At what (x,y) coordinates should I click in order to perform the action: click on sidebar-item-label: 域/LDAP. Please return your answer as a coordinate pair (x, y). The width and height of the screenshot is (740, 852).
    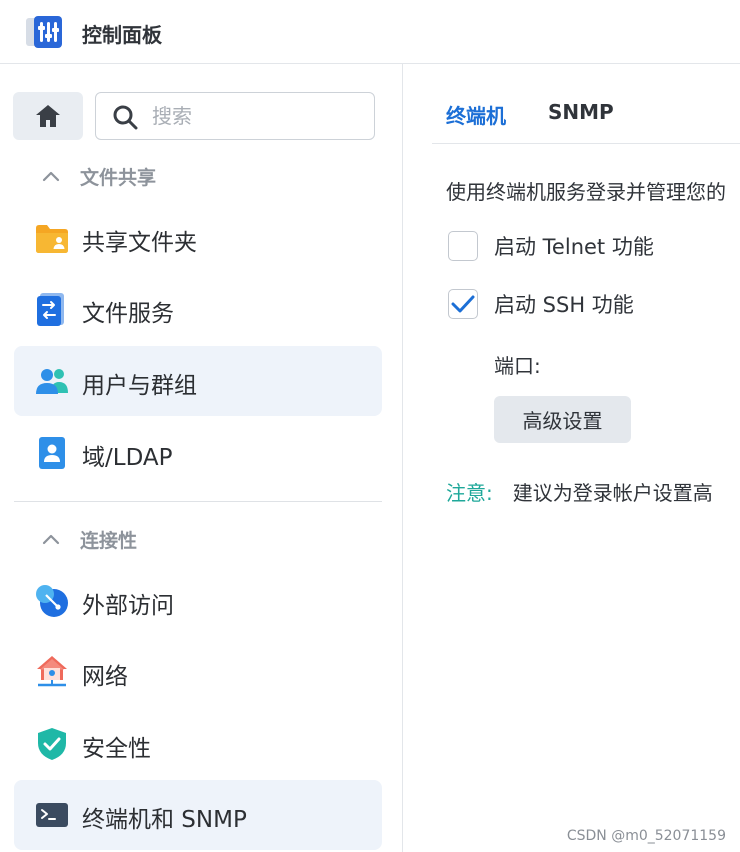
    Looking at the image, I should click on (127, 458).